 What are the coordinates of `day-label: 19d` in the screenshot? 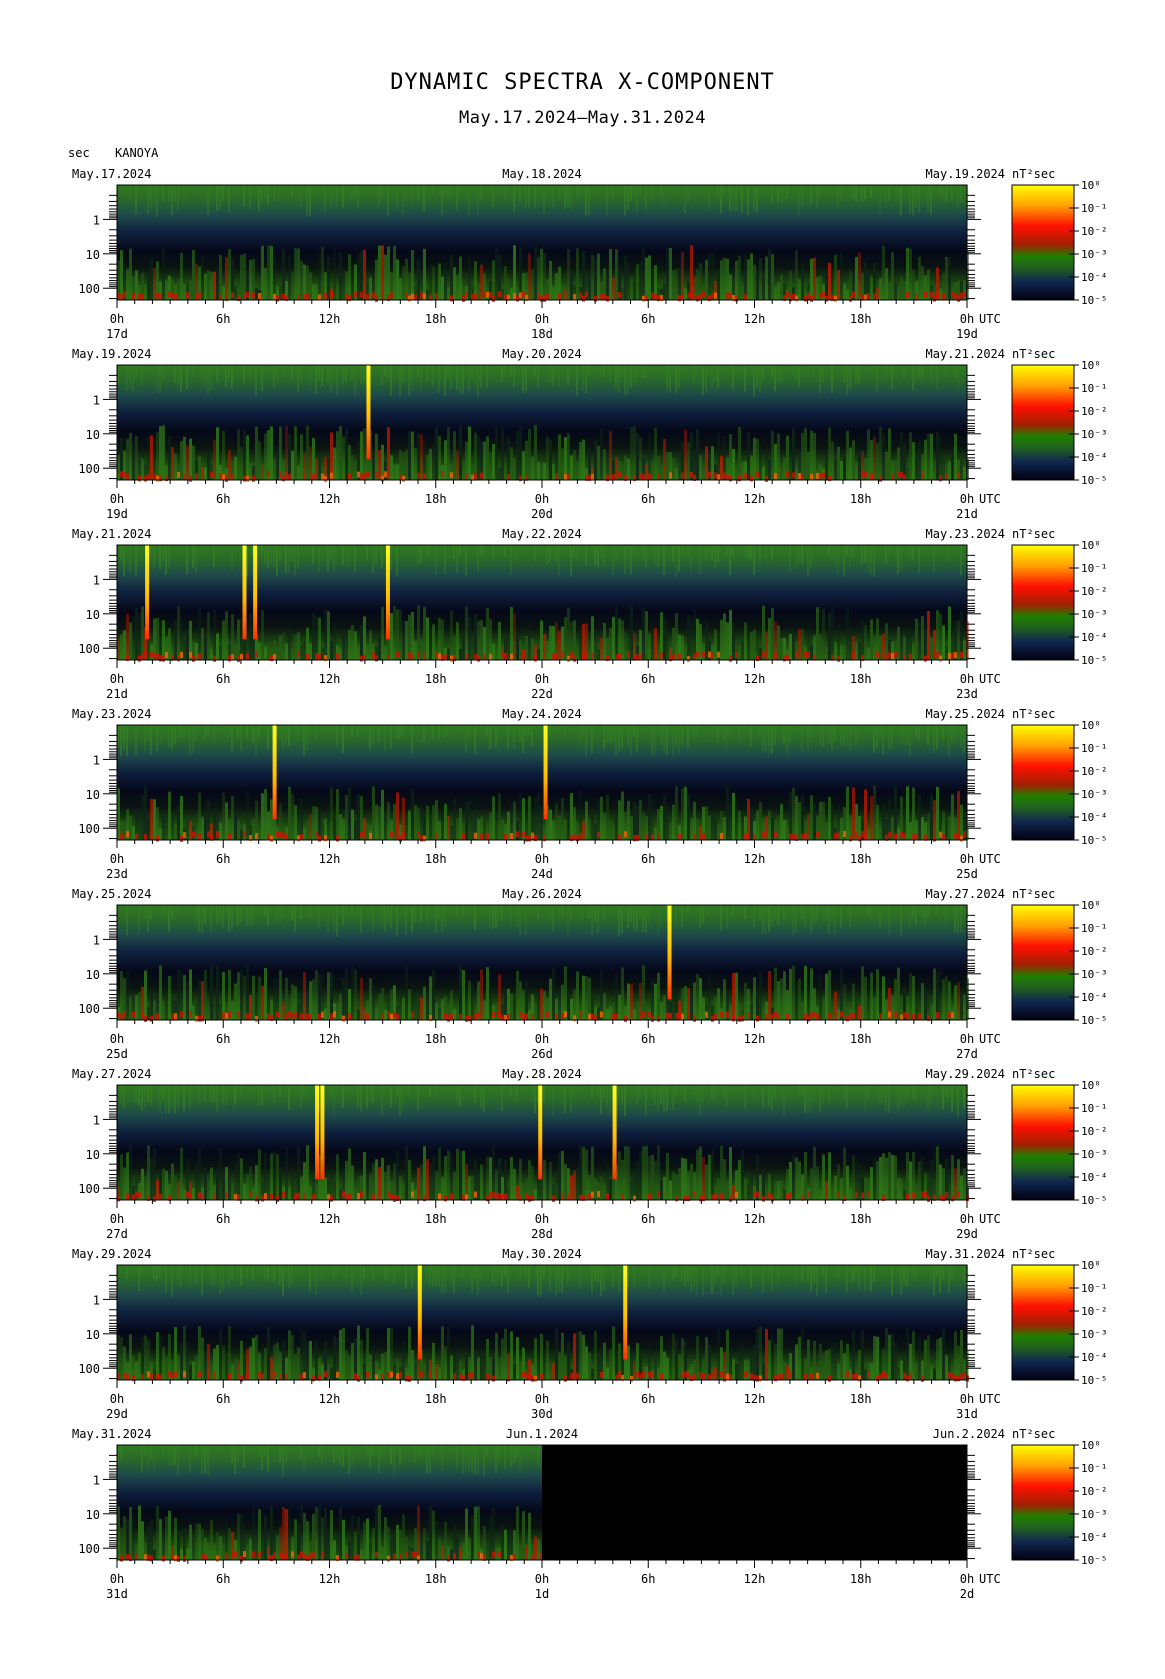 It's located at (967, 334).